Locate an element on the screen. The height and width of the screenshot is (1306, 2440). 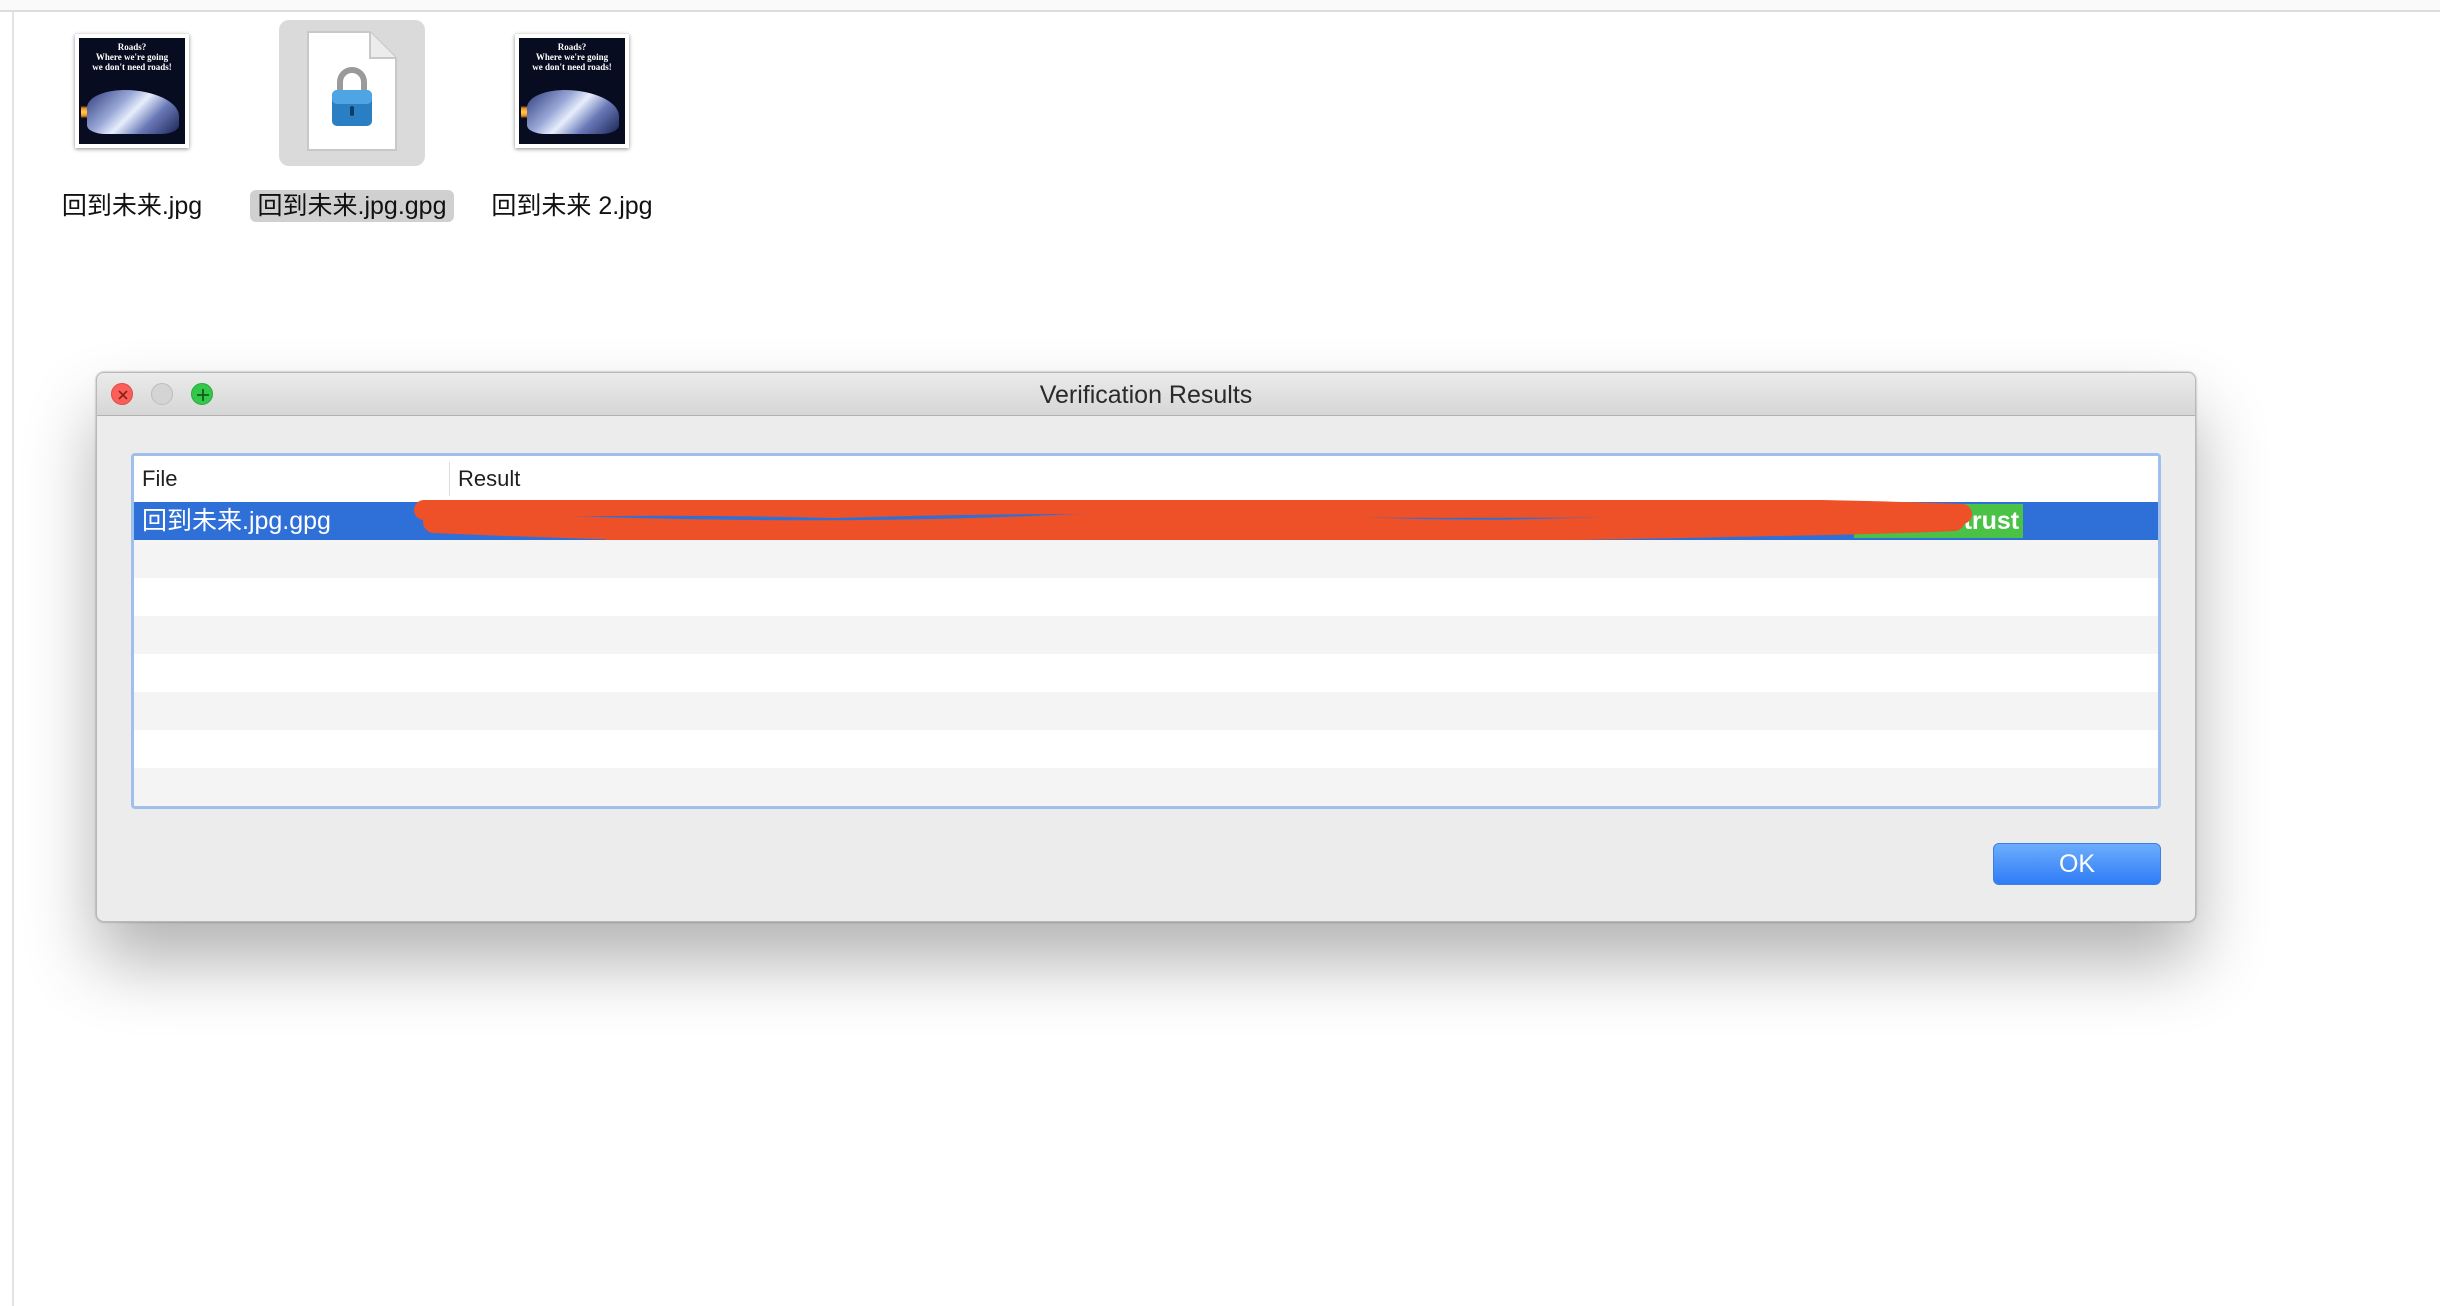
selected-thumbnail-frame is located at coordinates (352, 93).